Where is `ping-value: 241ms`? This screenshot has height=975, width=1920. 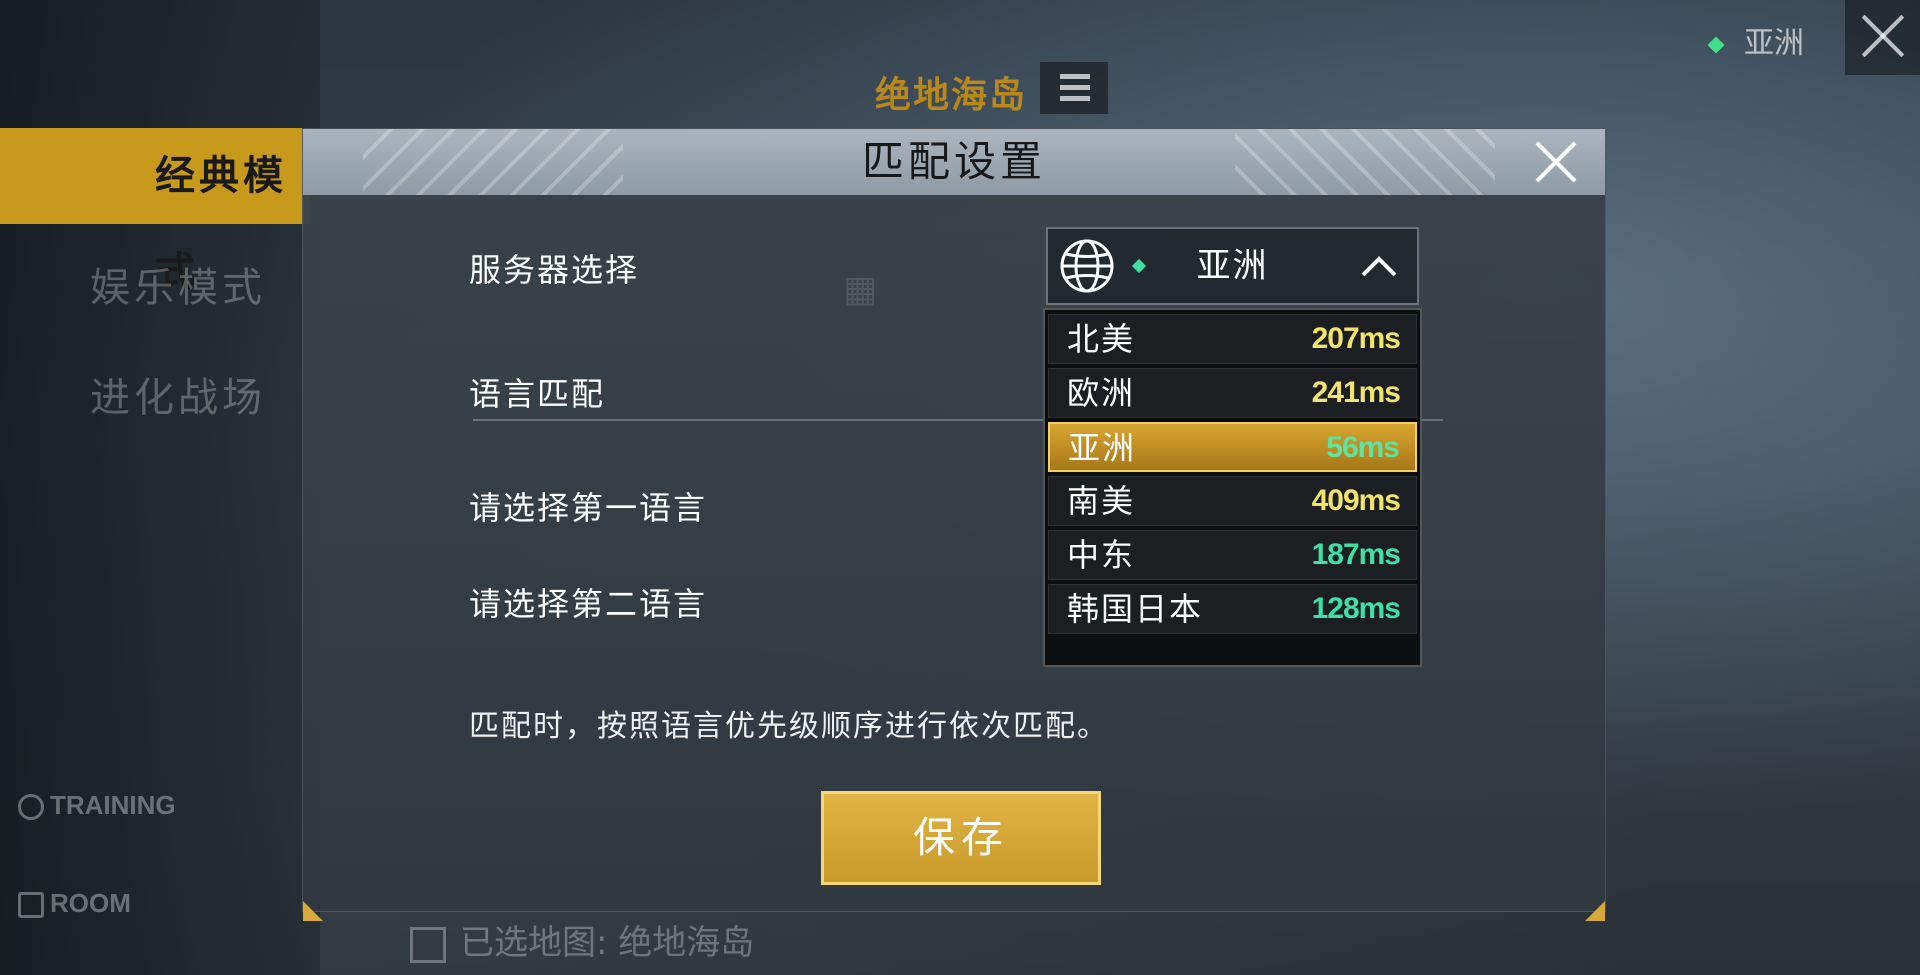
ping-value: 241ms is located at coordinates (1356, 392).